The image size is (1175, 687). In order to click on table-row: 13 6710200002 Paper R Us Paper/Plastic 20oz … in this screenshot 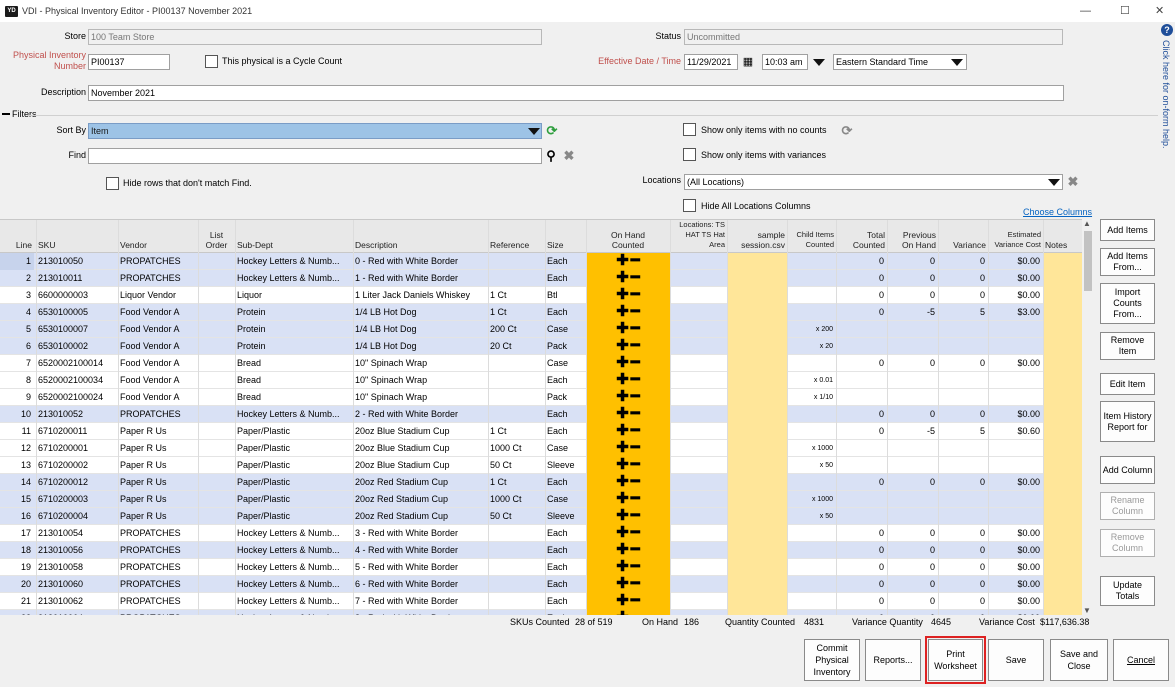, I will do `click(541, 465)`.